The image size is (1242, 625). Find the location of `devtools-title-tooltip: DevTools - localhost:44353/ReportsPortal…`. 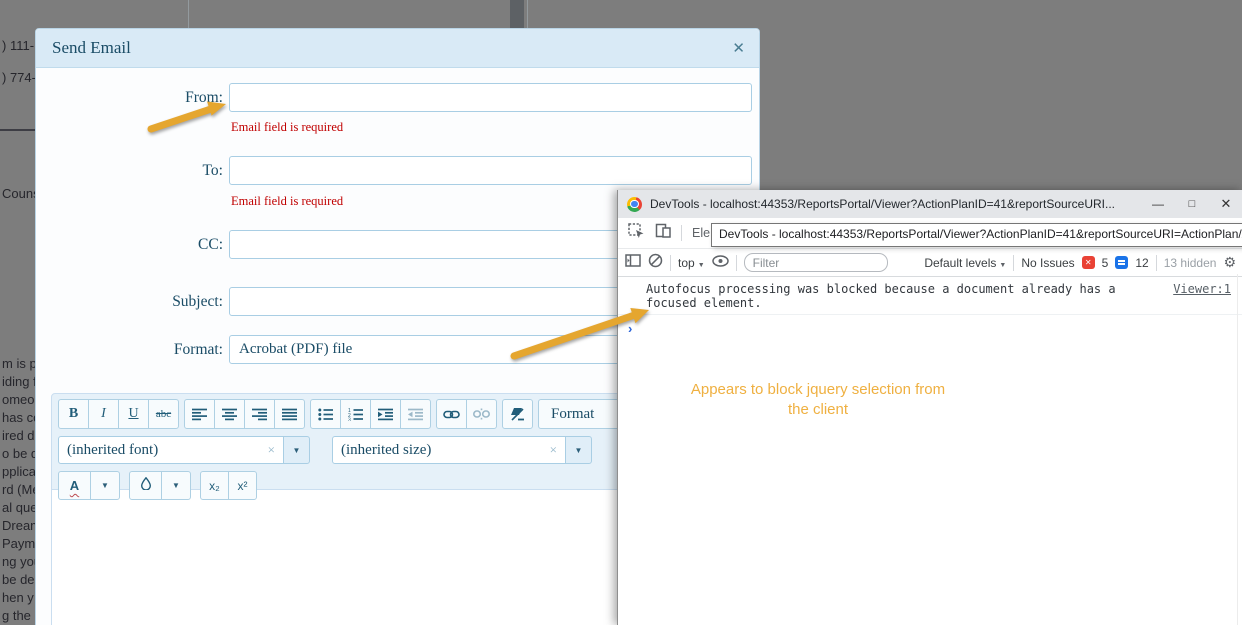

devtools-title-tooltip: DevTools - localhost:44353/ReportsPortal… is located at coordinates (976, 235).